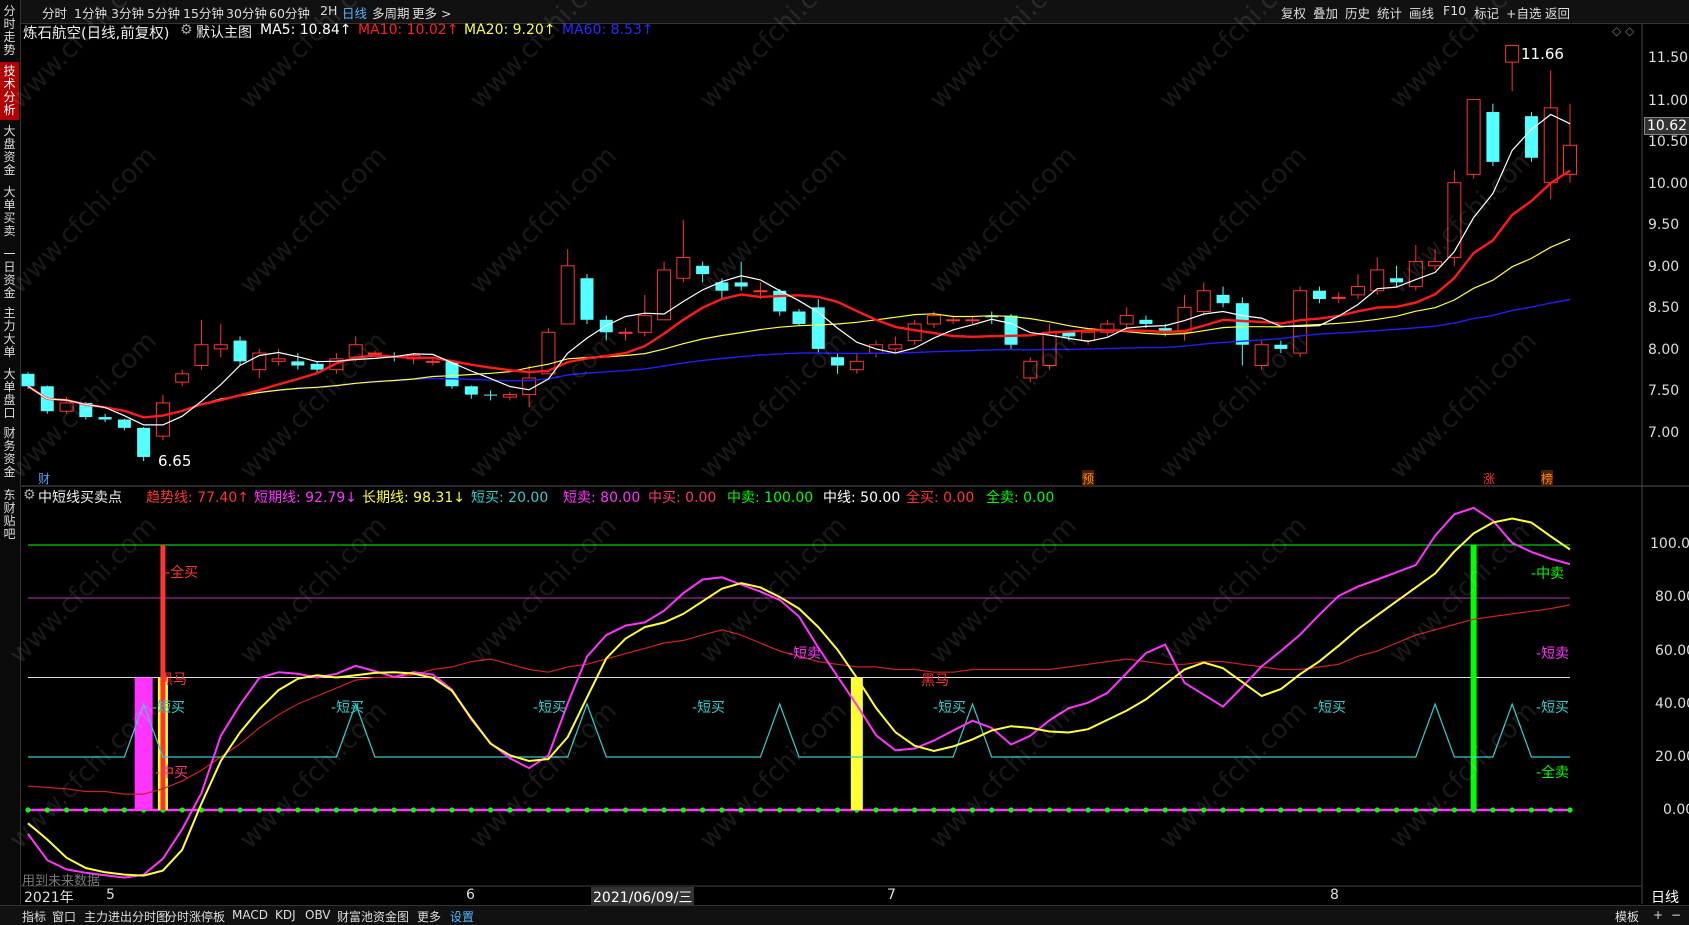 This screenshot has height=925, width=1689. I want to click on long-line-label: 长期线: 98.31↓, so click(413, 498).